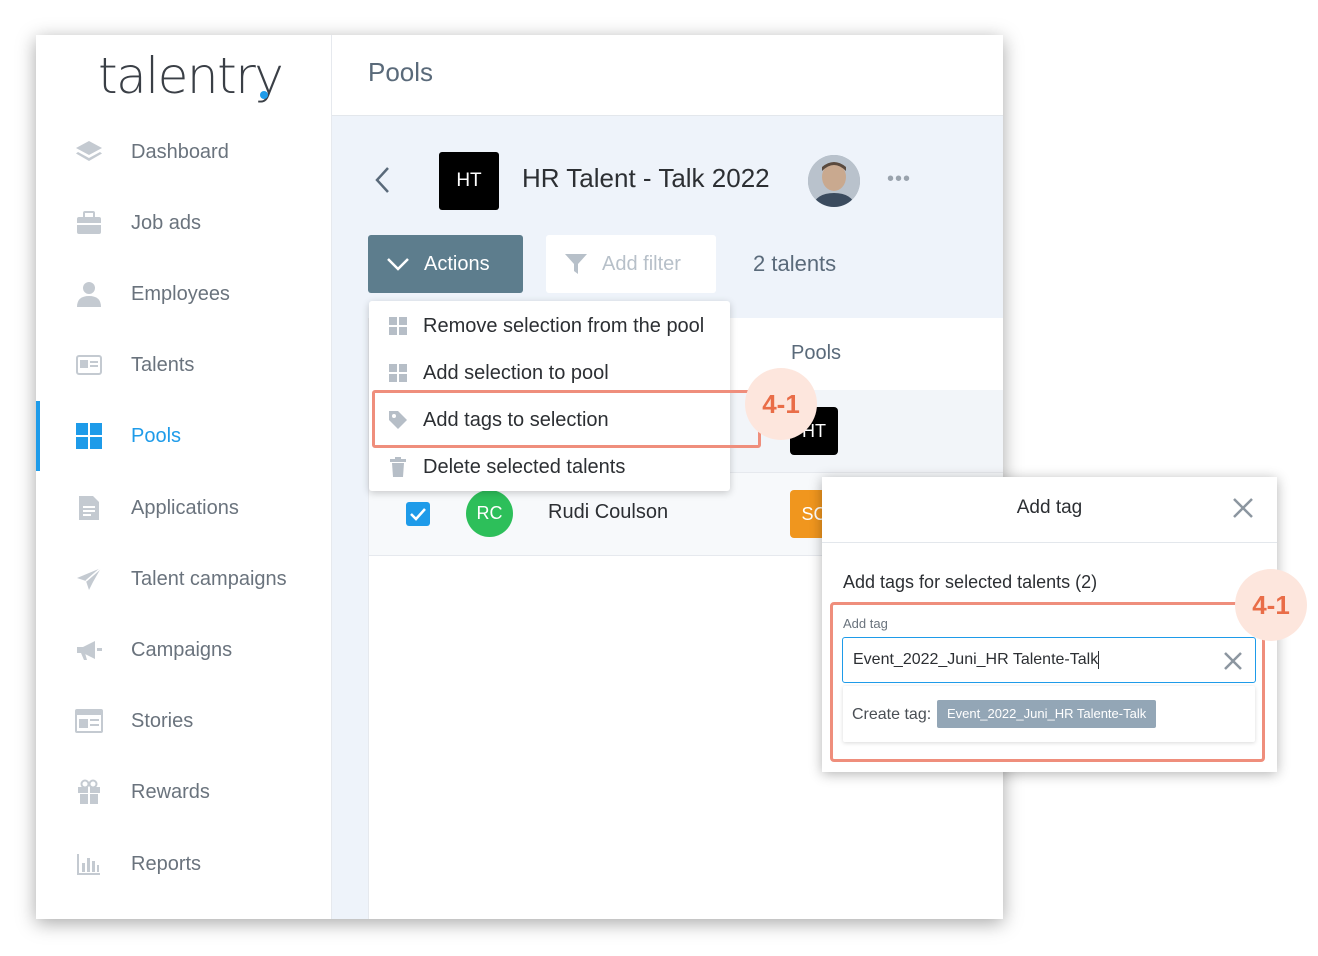 The width and height of the screenshot is (1318, 956). I want to click on sidebar-item-label: Job ads, so click(166, 222).